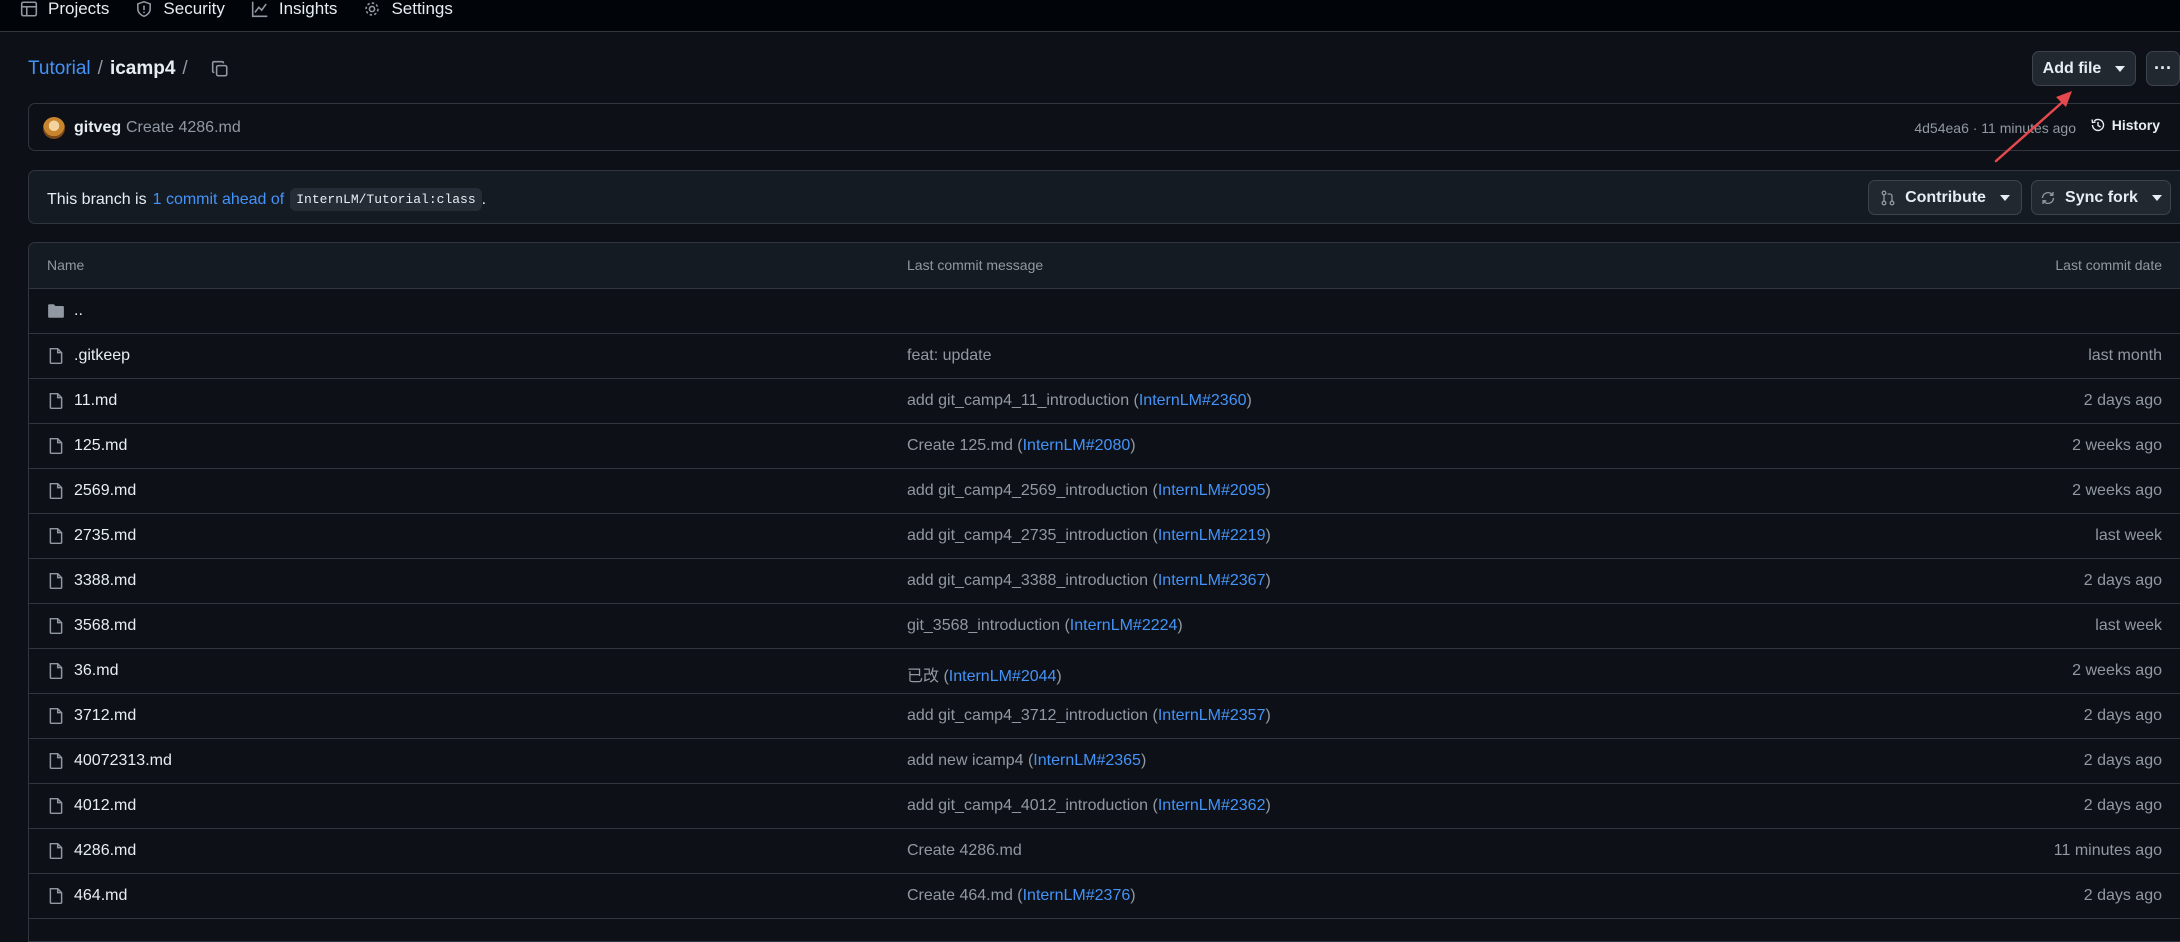  What do you see at coordinates (78, 311) in the screenshot?
I see `parent-directory-link: ..` at bounding box center [78, 311].